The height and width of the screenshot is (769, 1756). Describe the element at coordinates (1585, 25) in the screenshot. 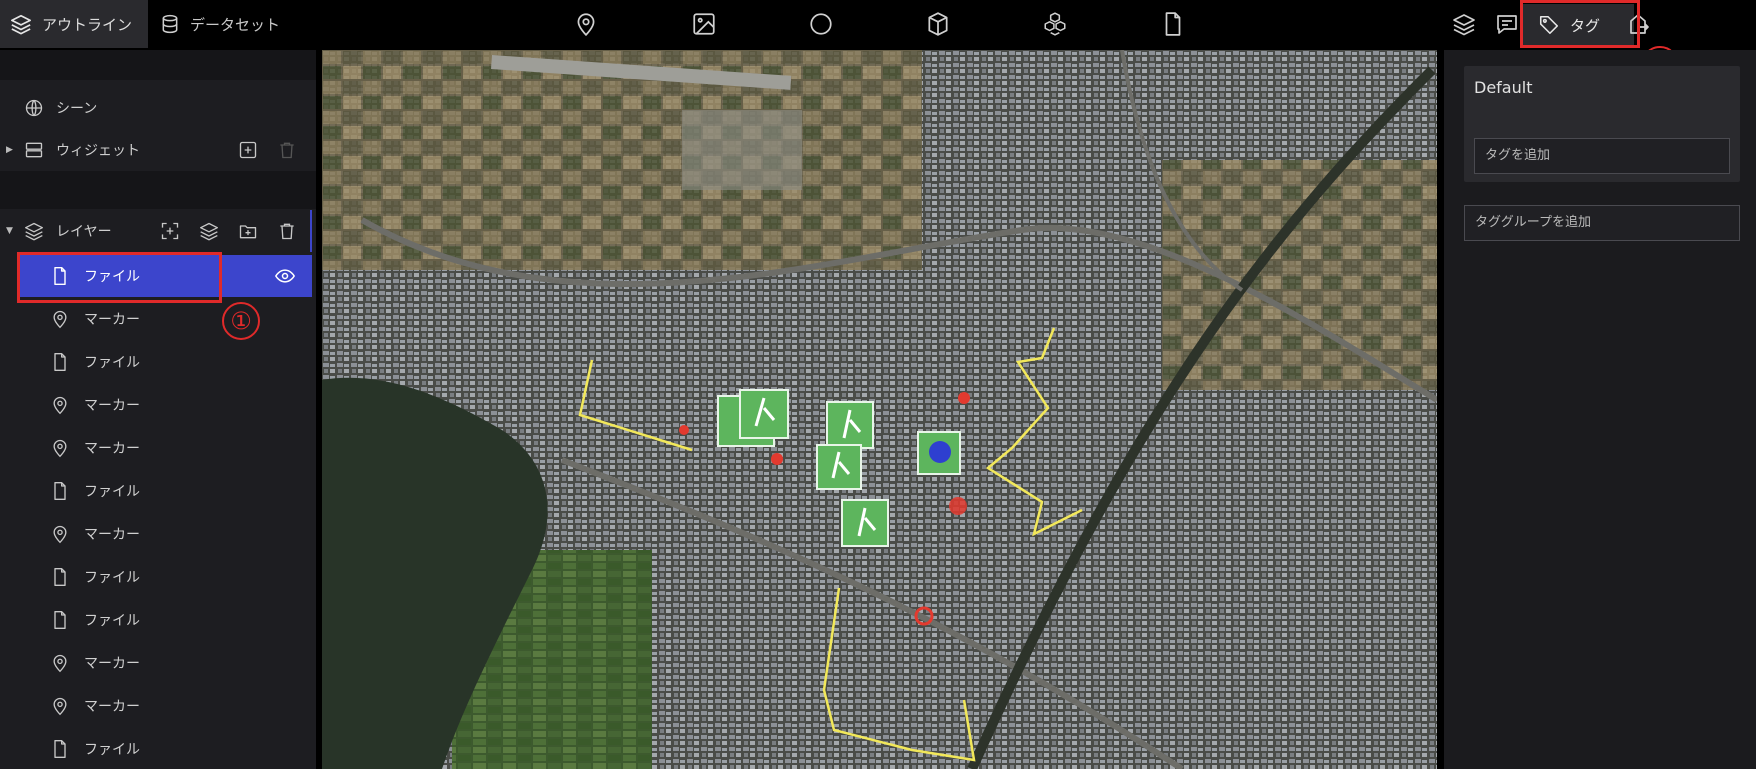

I see `tab-tag-label: タグ` at that location.